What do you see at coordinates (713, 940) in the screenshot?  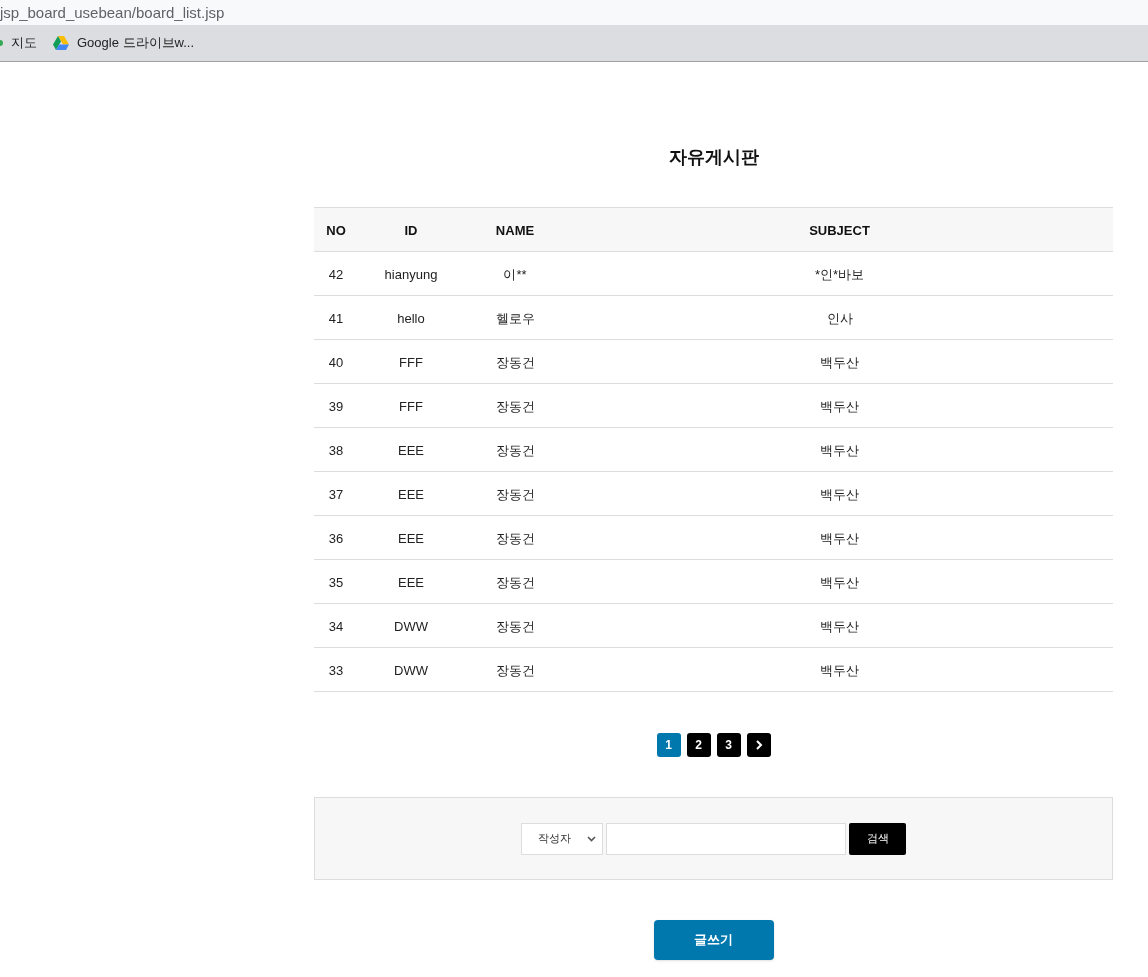 I see `write-button: 글쓰기` at bounding box center [713, 940].